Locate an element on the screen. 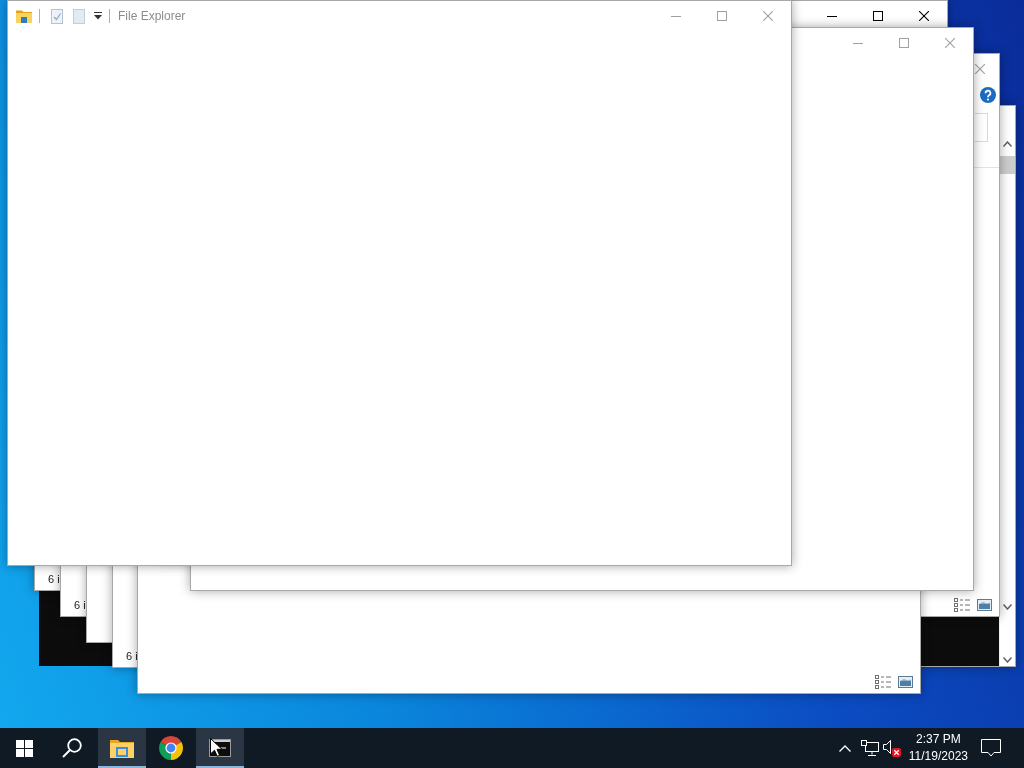  notification-icon is located at coordinates (991, 748).